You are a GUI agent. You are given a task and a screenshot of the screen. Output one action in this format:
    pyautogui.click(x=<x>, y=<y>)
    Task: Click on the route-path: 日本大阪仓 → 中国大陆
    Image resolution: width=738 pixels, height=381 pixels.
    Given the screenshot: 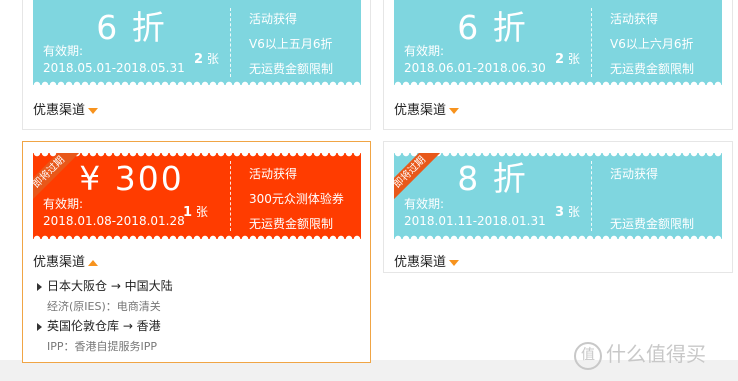 What is the action you would take?
    pyautogui.click(x=110, y=286)
    